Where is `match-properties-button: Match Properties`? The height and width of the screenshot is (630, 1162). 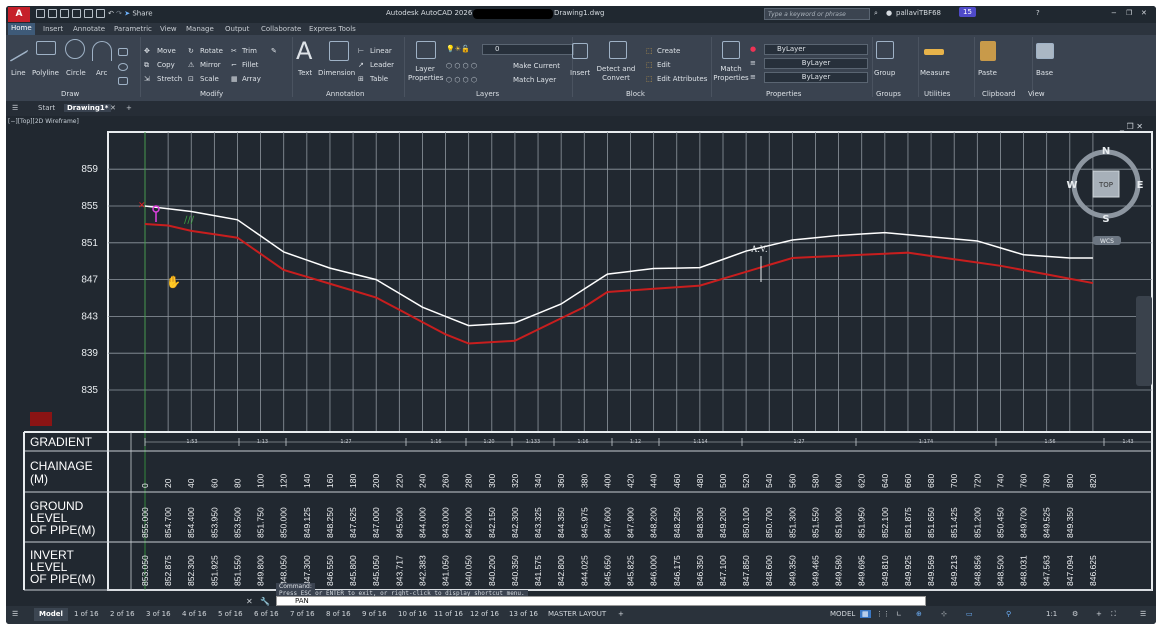
match-properties-button: Match Properties is located at coordinates (731, 74).